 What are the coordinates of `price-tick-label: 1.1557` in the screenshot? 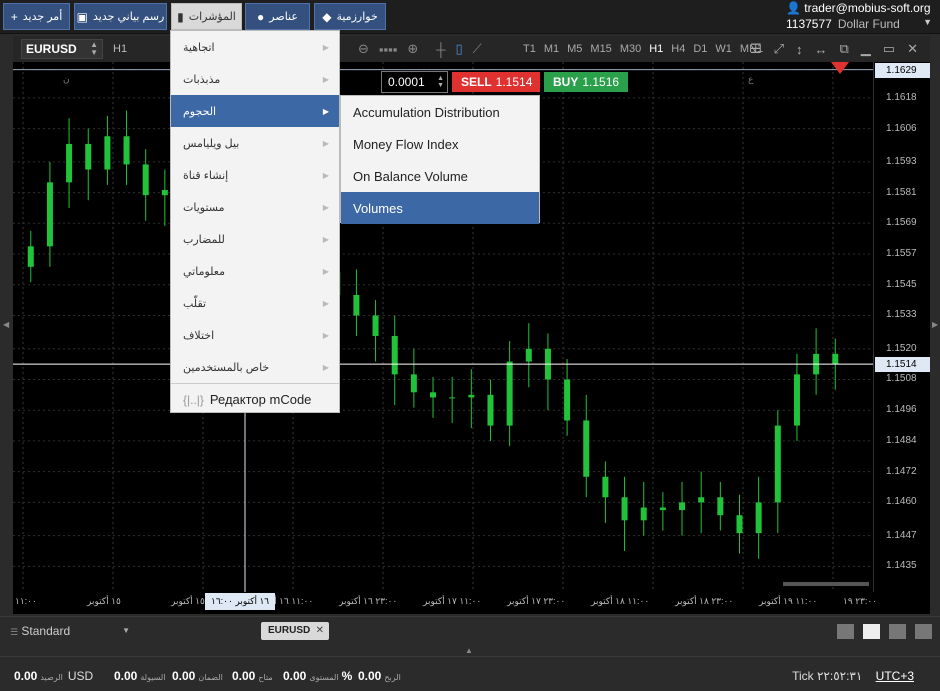 It's located at (901, 254).